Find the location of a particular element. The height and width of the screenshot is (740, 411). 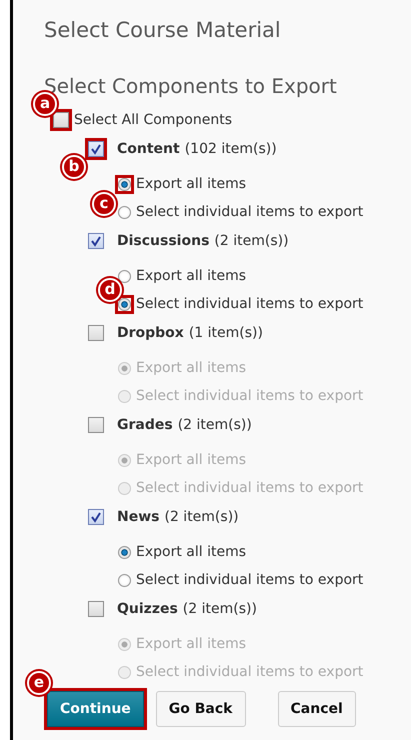

component-name: Content is located at coordinates (148, 148).